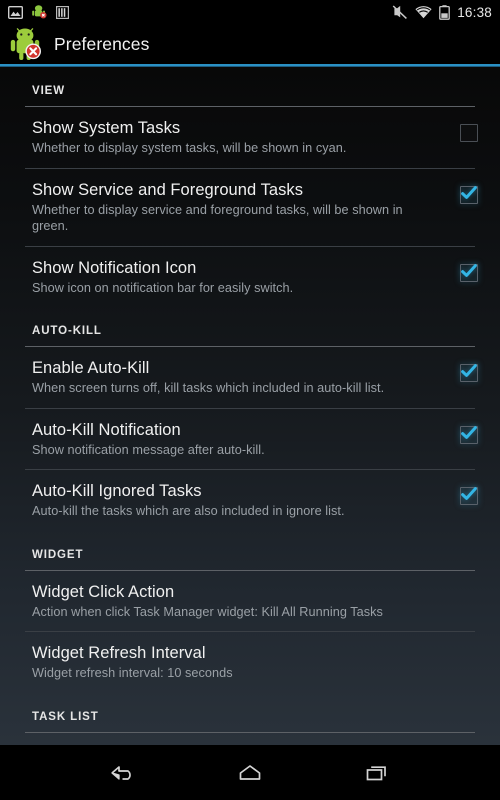  What do you see at coordinates (250, 44) in the screenshot?
I see `action-bar: Preferences` at bounding box center [250, 44].